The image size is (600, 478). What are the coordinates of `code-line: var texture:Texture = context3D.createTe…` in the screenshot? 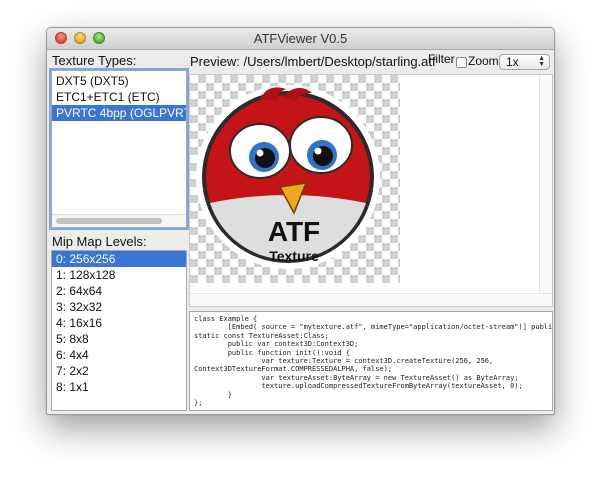 It's located at (344, 361).